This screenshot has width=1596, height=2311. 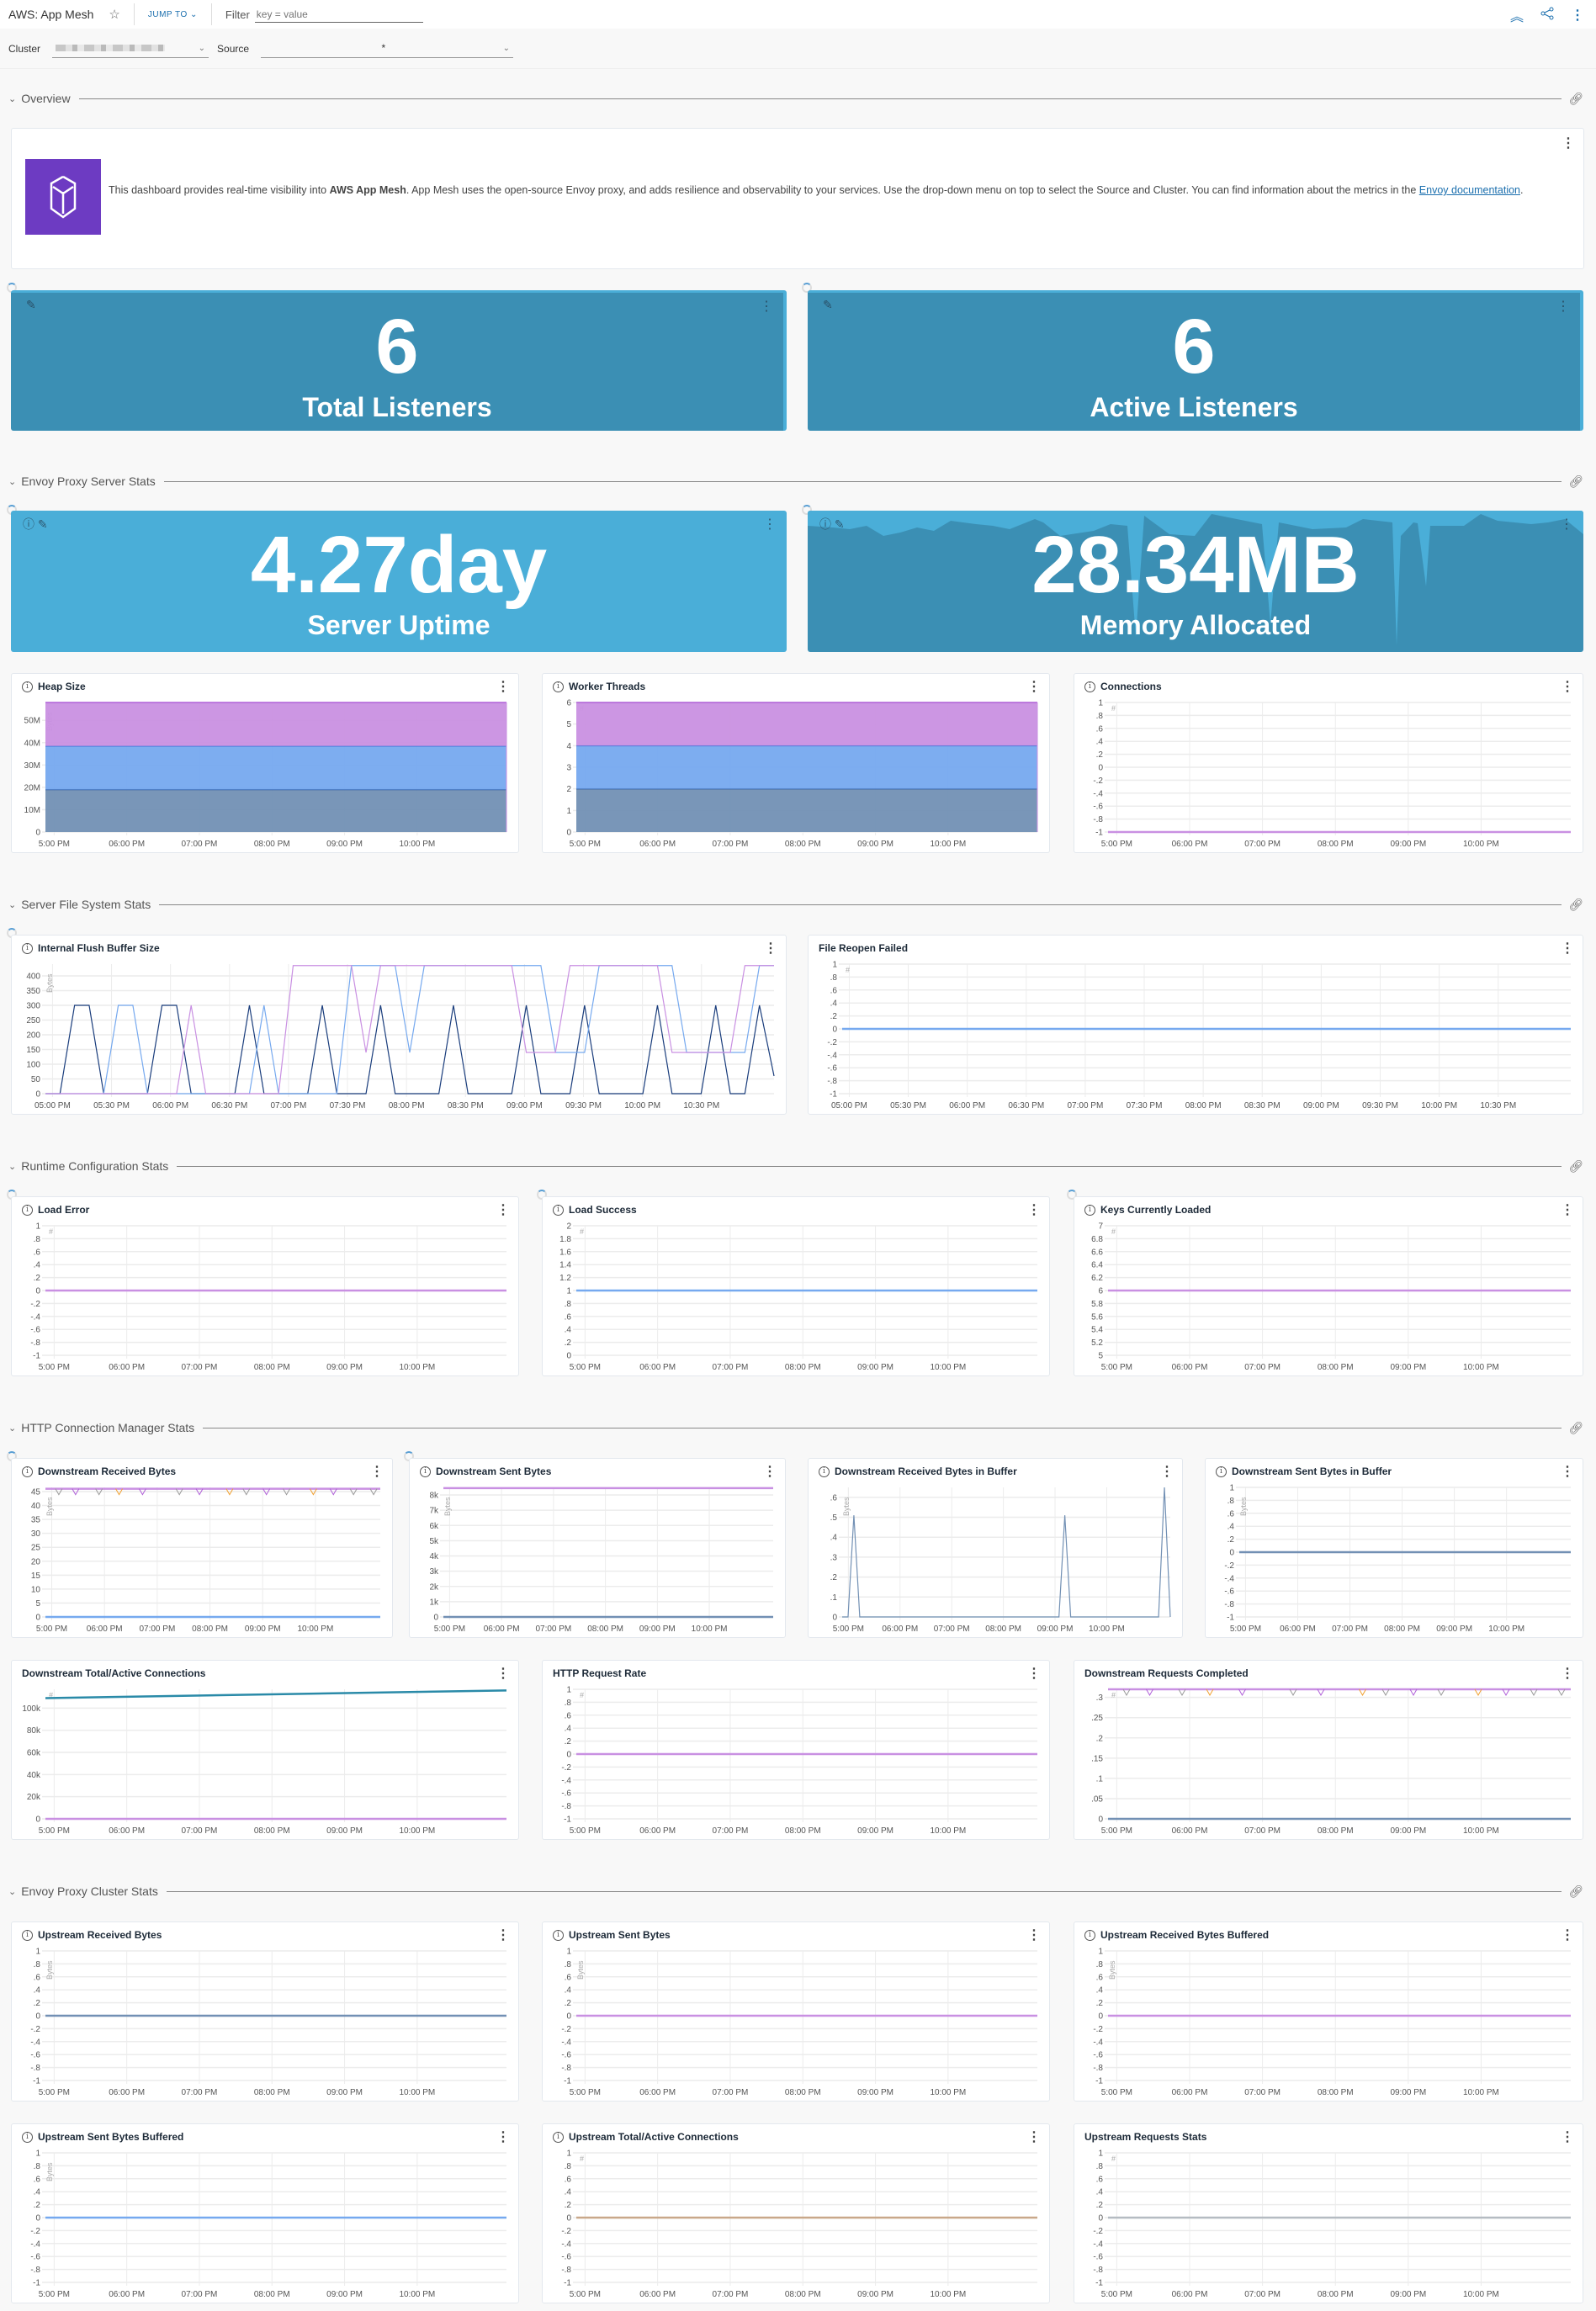 What do you see at coordinates (434, 1572) in the screenshot?
I see `y-tick-label: 3k` at bounding box center [434, 1572].